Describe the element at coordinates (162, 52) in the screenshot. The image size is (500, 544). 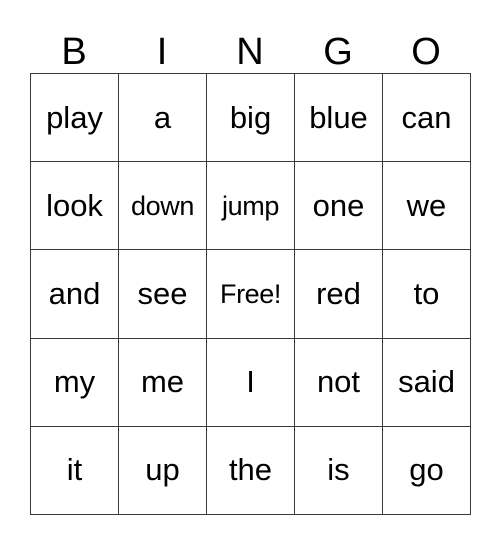
I see `bingo-header-letter-i: I` at that location.